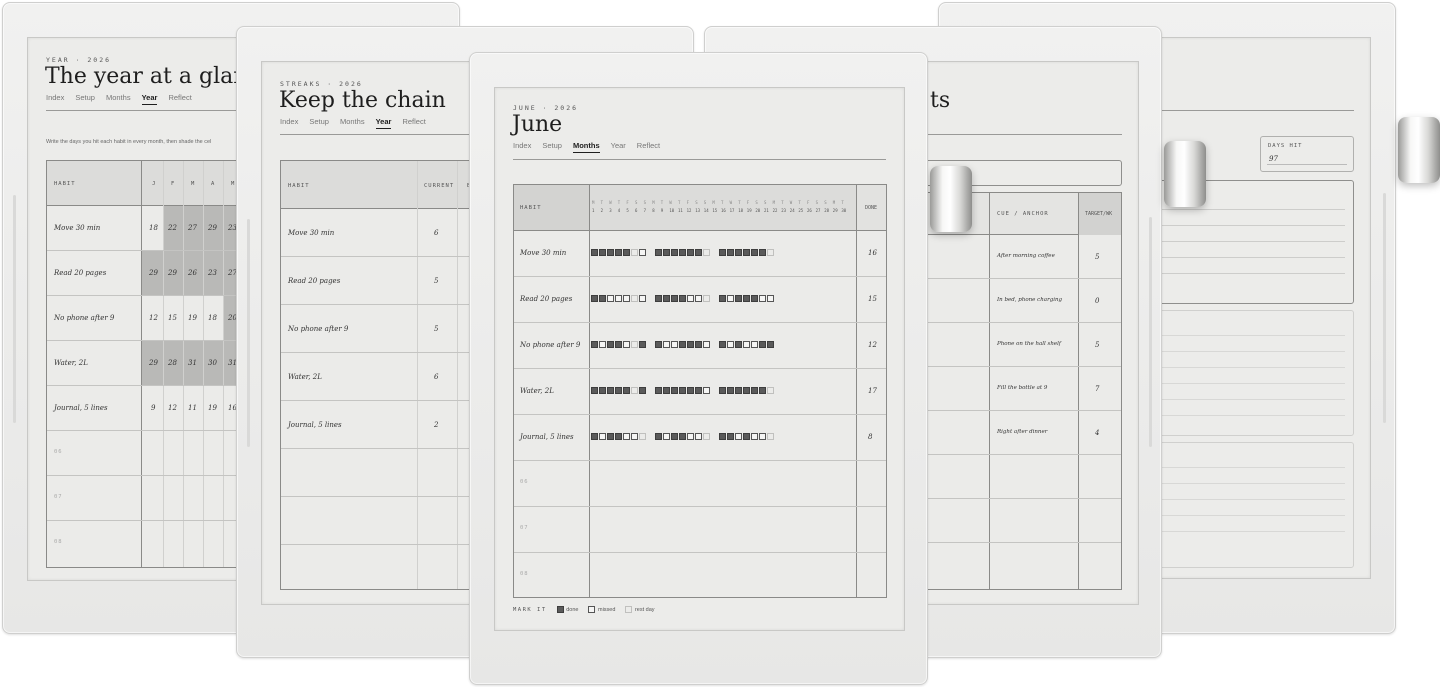 The image size is (1440, 687). What do you see at coordinates (153, 408) in the screenshot?
I see `month-value: 9` at bounding box center [153, 408].